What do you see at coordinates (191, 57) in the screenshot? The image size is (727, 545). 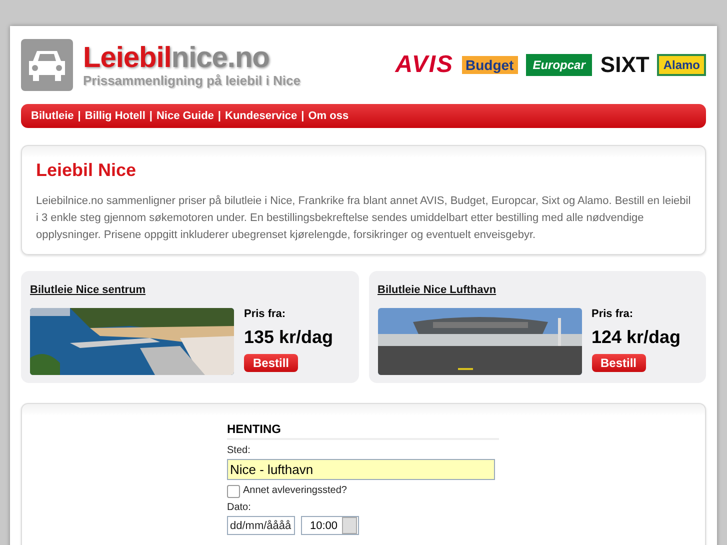 I see `site-logo: Leiebilnice.no` at bounding box center [191, 57].